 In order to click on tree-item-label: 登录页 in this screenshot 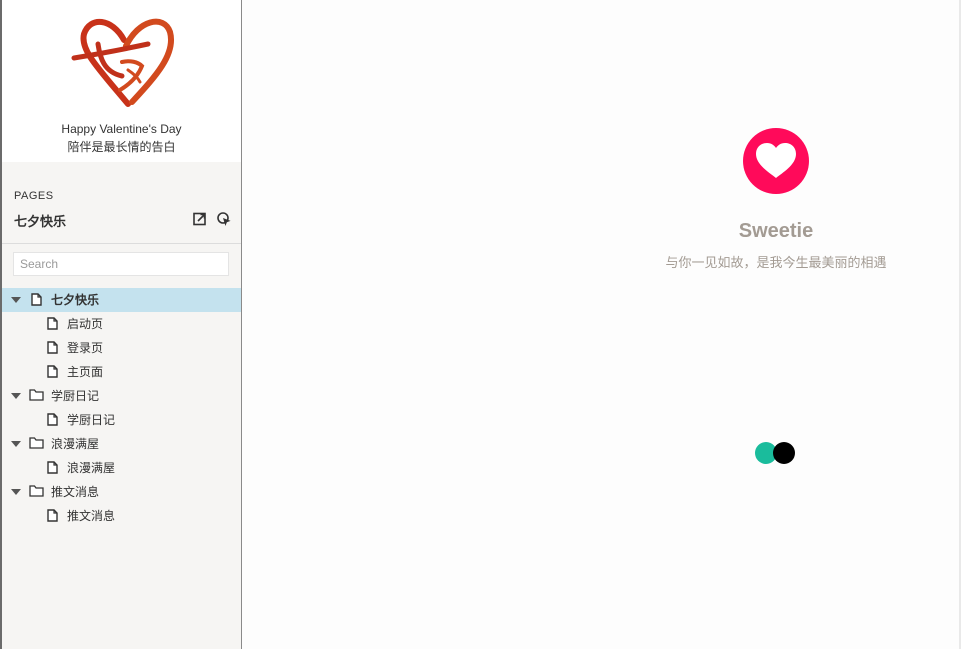, I will do `click(85, 348)`.